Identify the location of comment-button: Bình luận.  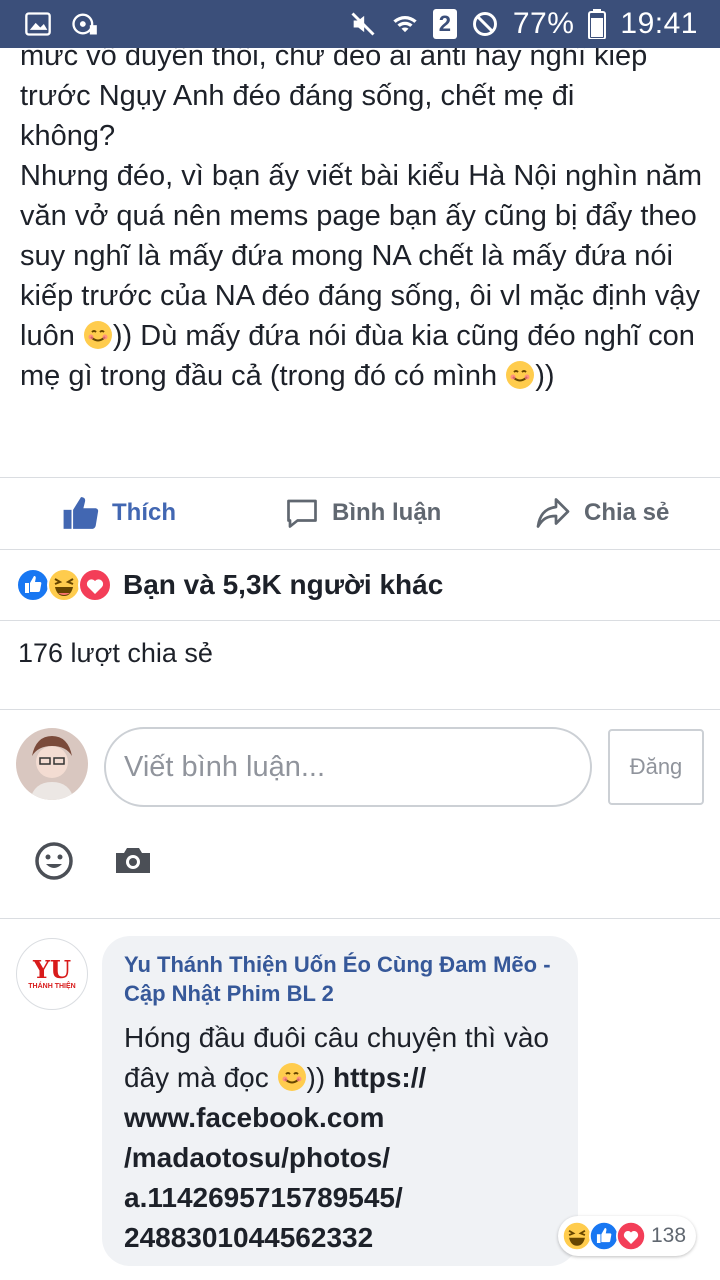
(362, 513).